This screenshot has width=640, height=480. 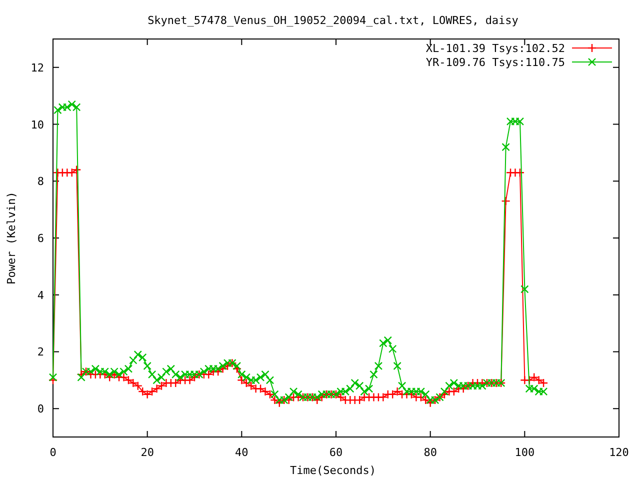 What do you see at coordinates (40, 295) in the screenshot?
I see `y-tick-label: 4` at bounding box center [40, 295].